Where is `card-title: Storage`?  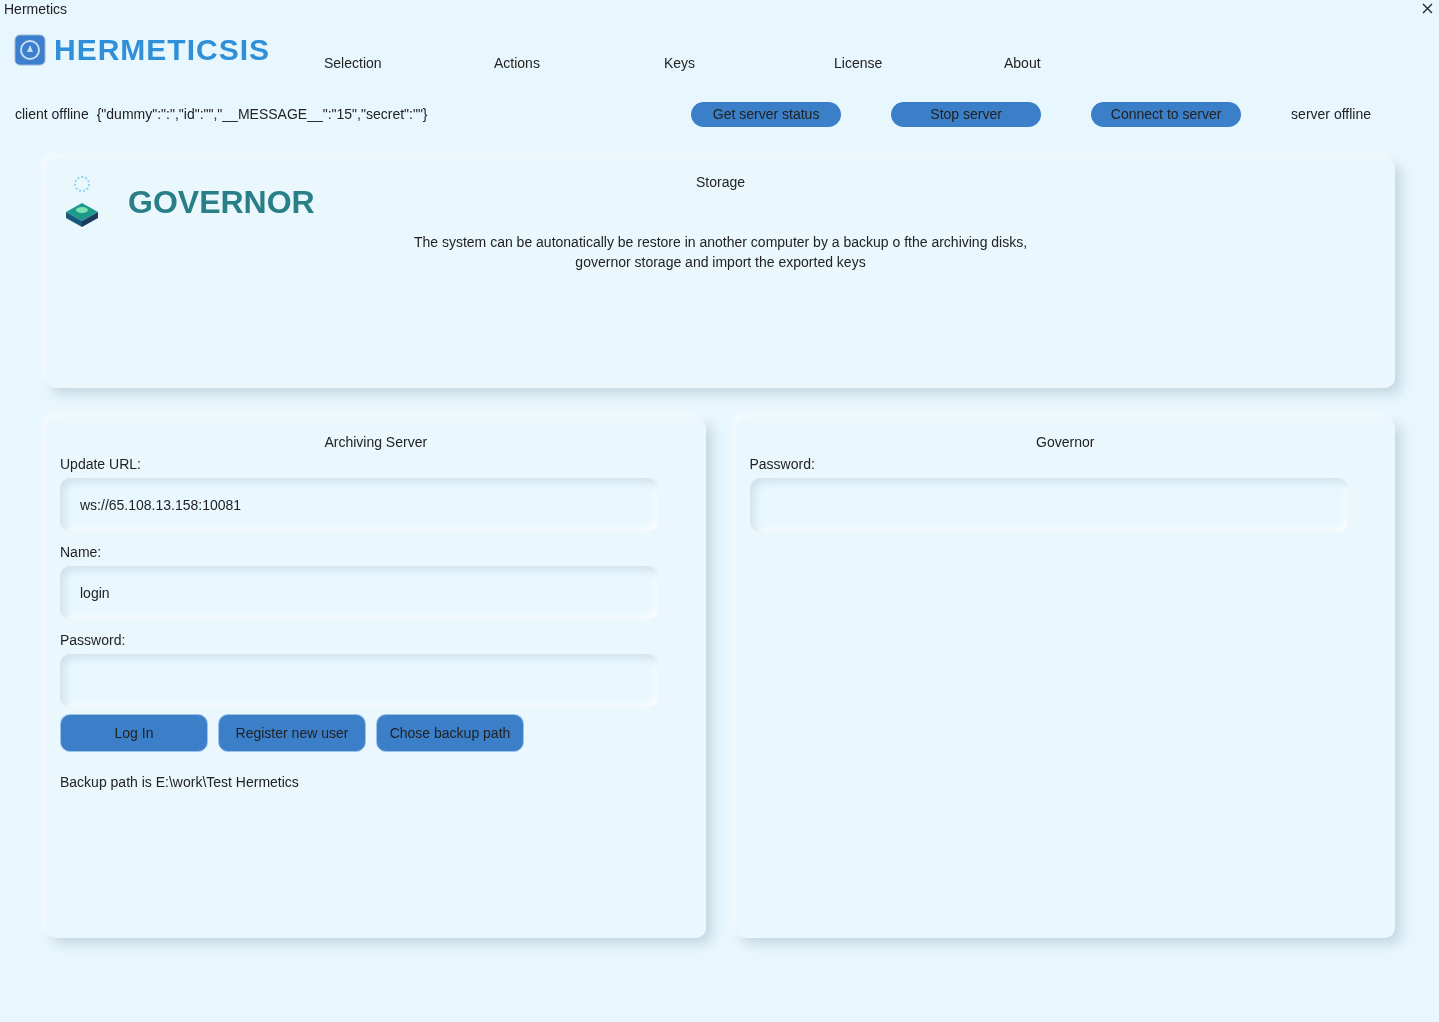 card-title: Storage is located at coordinates (720, 181).